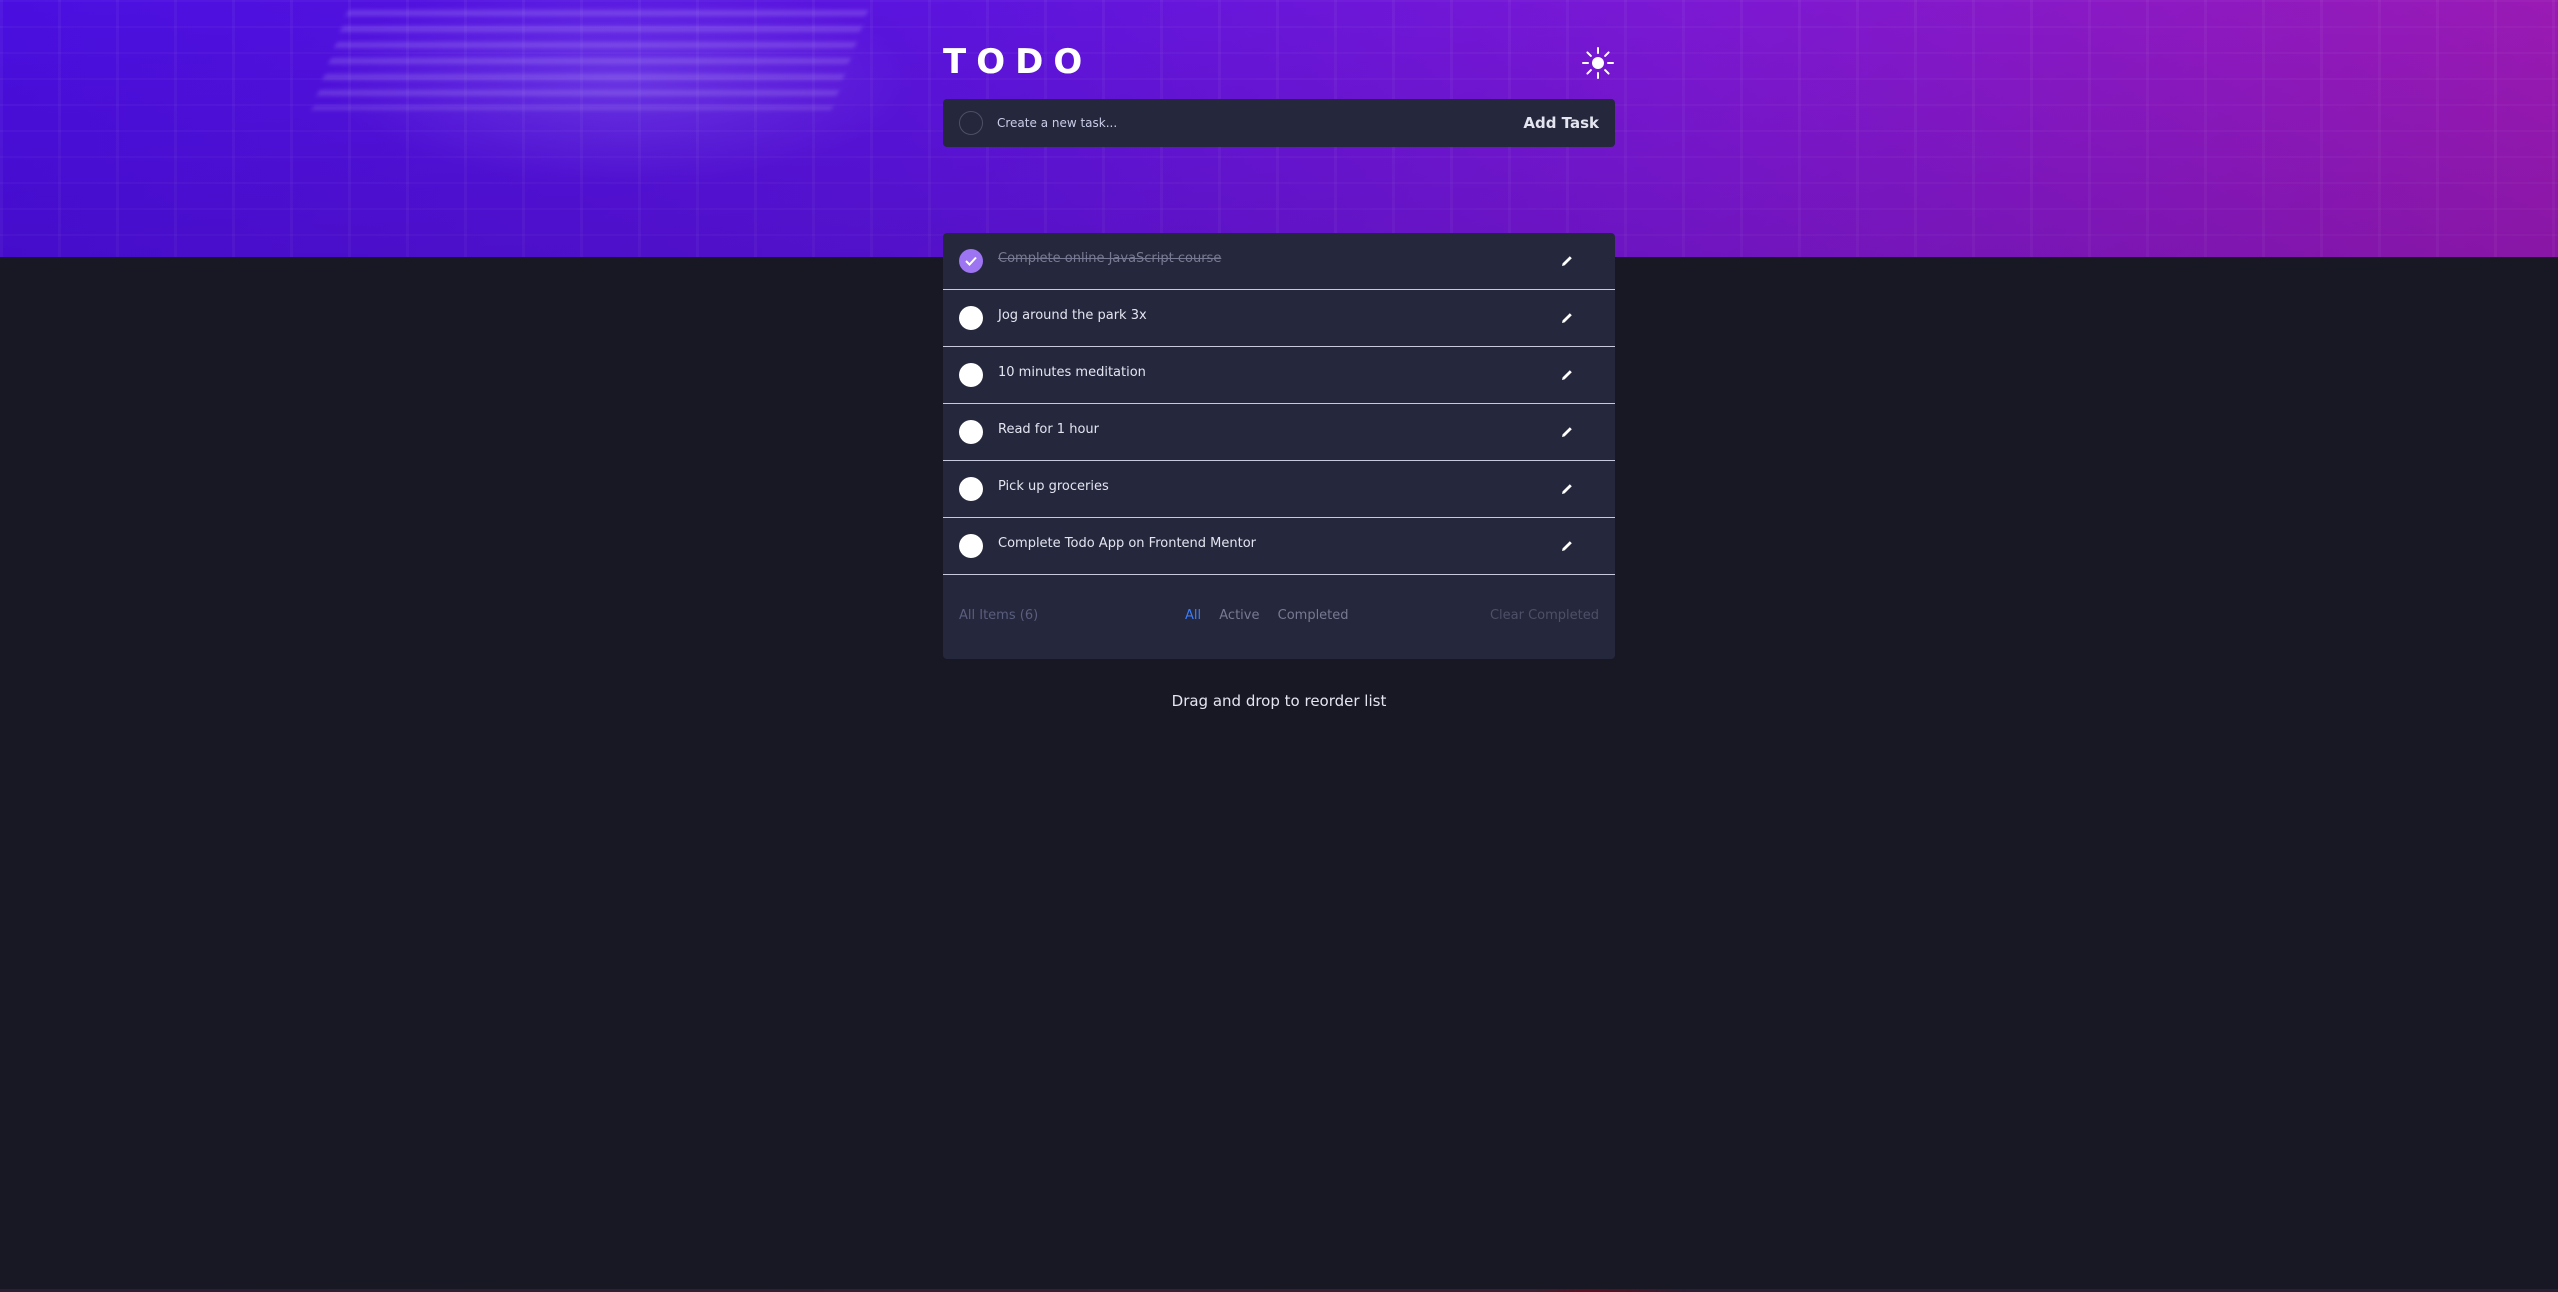 Image resolution: width=2558 pixels, height=1292 pixels. I want to click on task-text: Complete Todo App on Frontend Mentor, so click(1127, 543).